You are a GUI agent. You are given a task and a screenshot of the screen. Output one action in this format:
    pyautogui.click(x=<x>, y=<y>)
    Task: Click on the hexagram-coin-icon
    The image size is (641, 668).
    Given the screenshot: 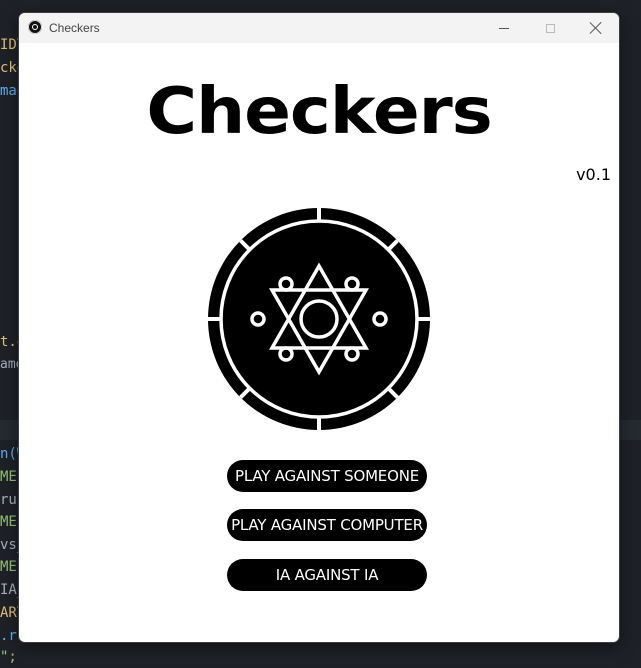 What is the action you would take?
    pyautogui.click(x=319, y=319)
    